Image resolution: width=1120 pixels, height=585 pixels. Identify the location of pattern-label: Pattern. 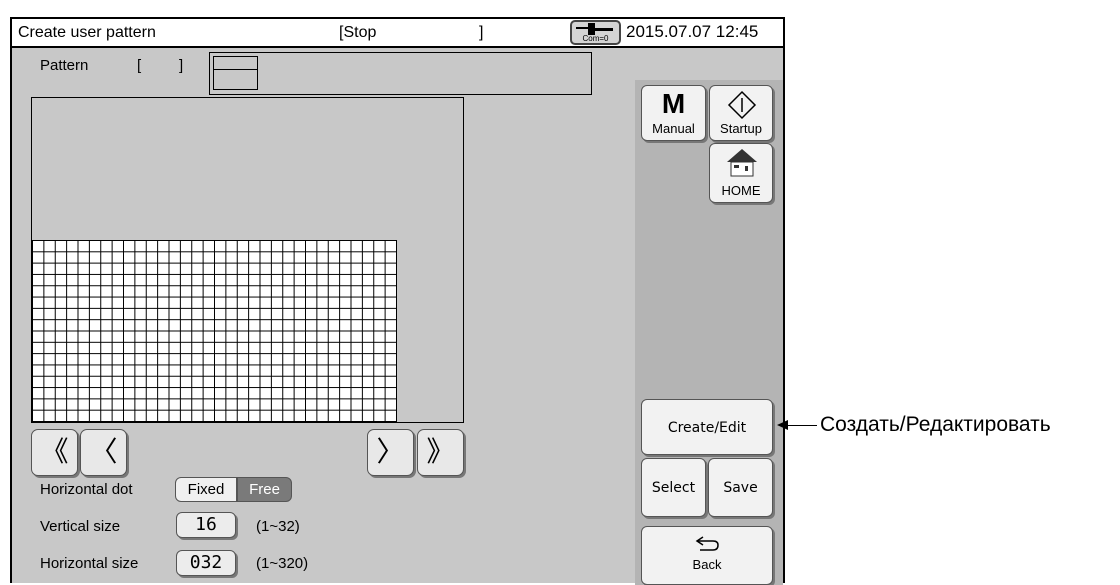
(64, 65).